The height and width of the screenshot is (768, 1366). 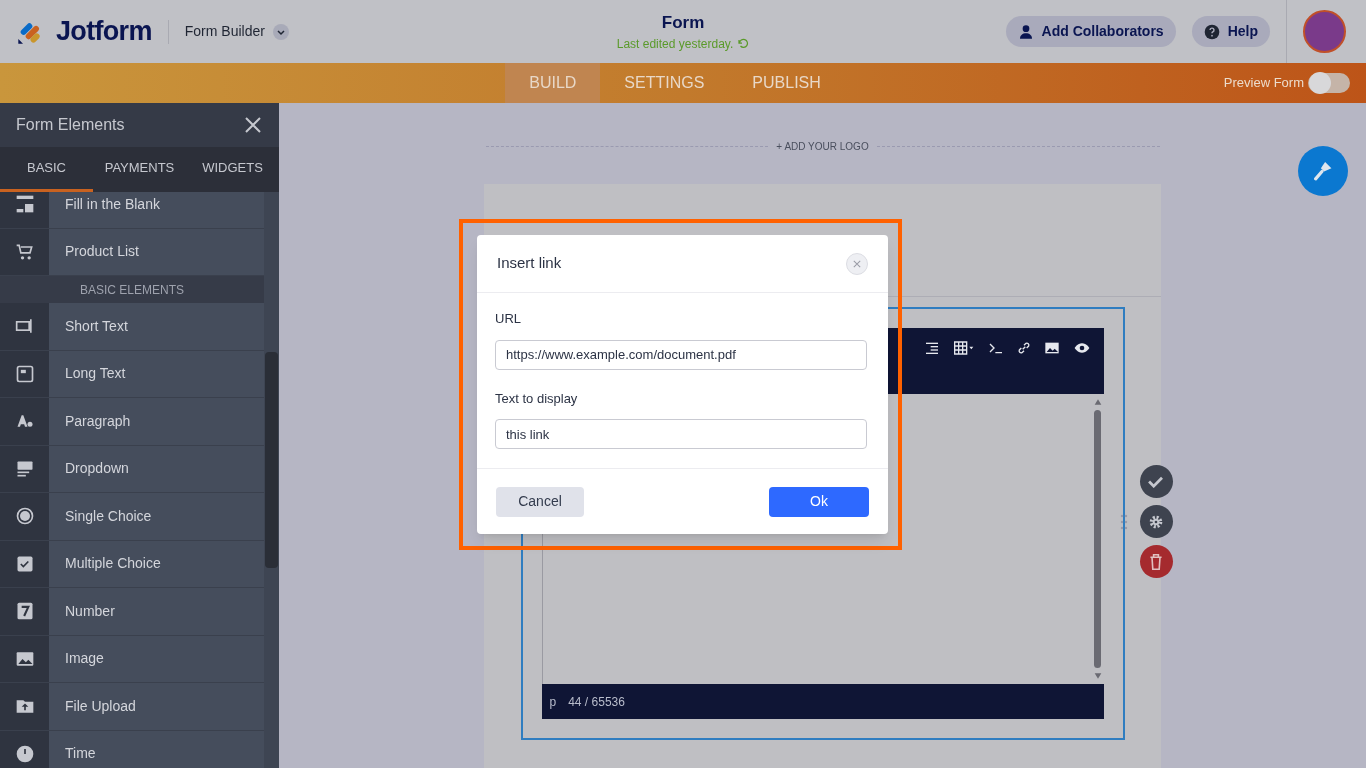 I want to click on close-button, so click(x=857, y=263).